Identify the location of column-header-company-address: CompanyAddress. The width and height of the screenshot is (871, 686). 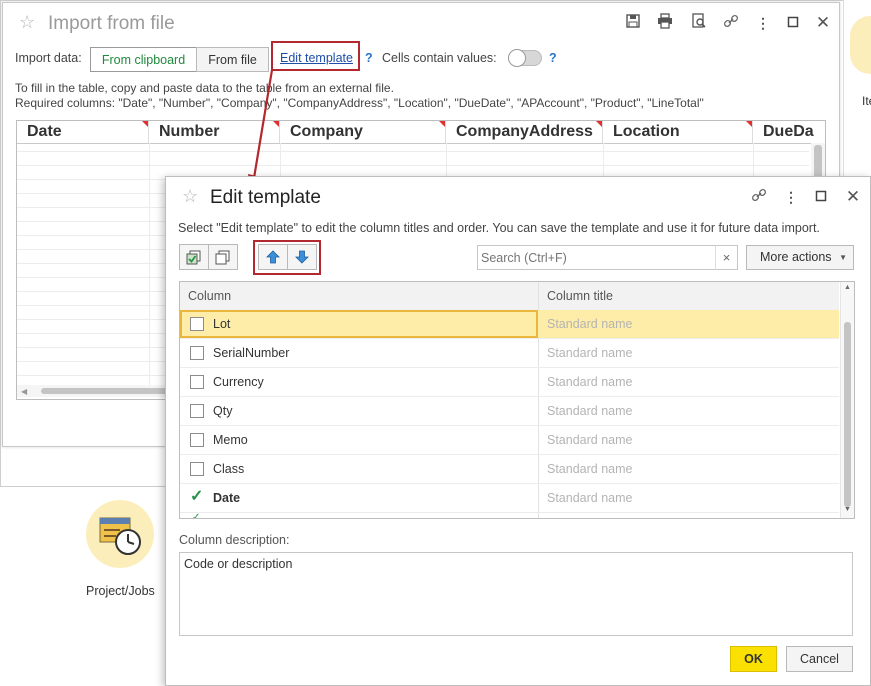
(524, 132).